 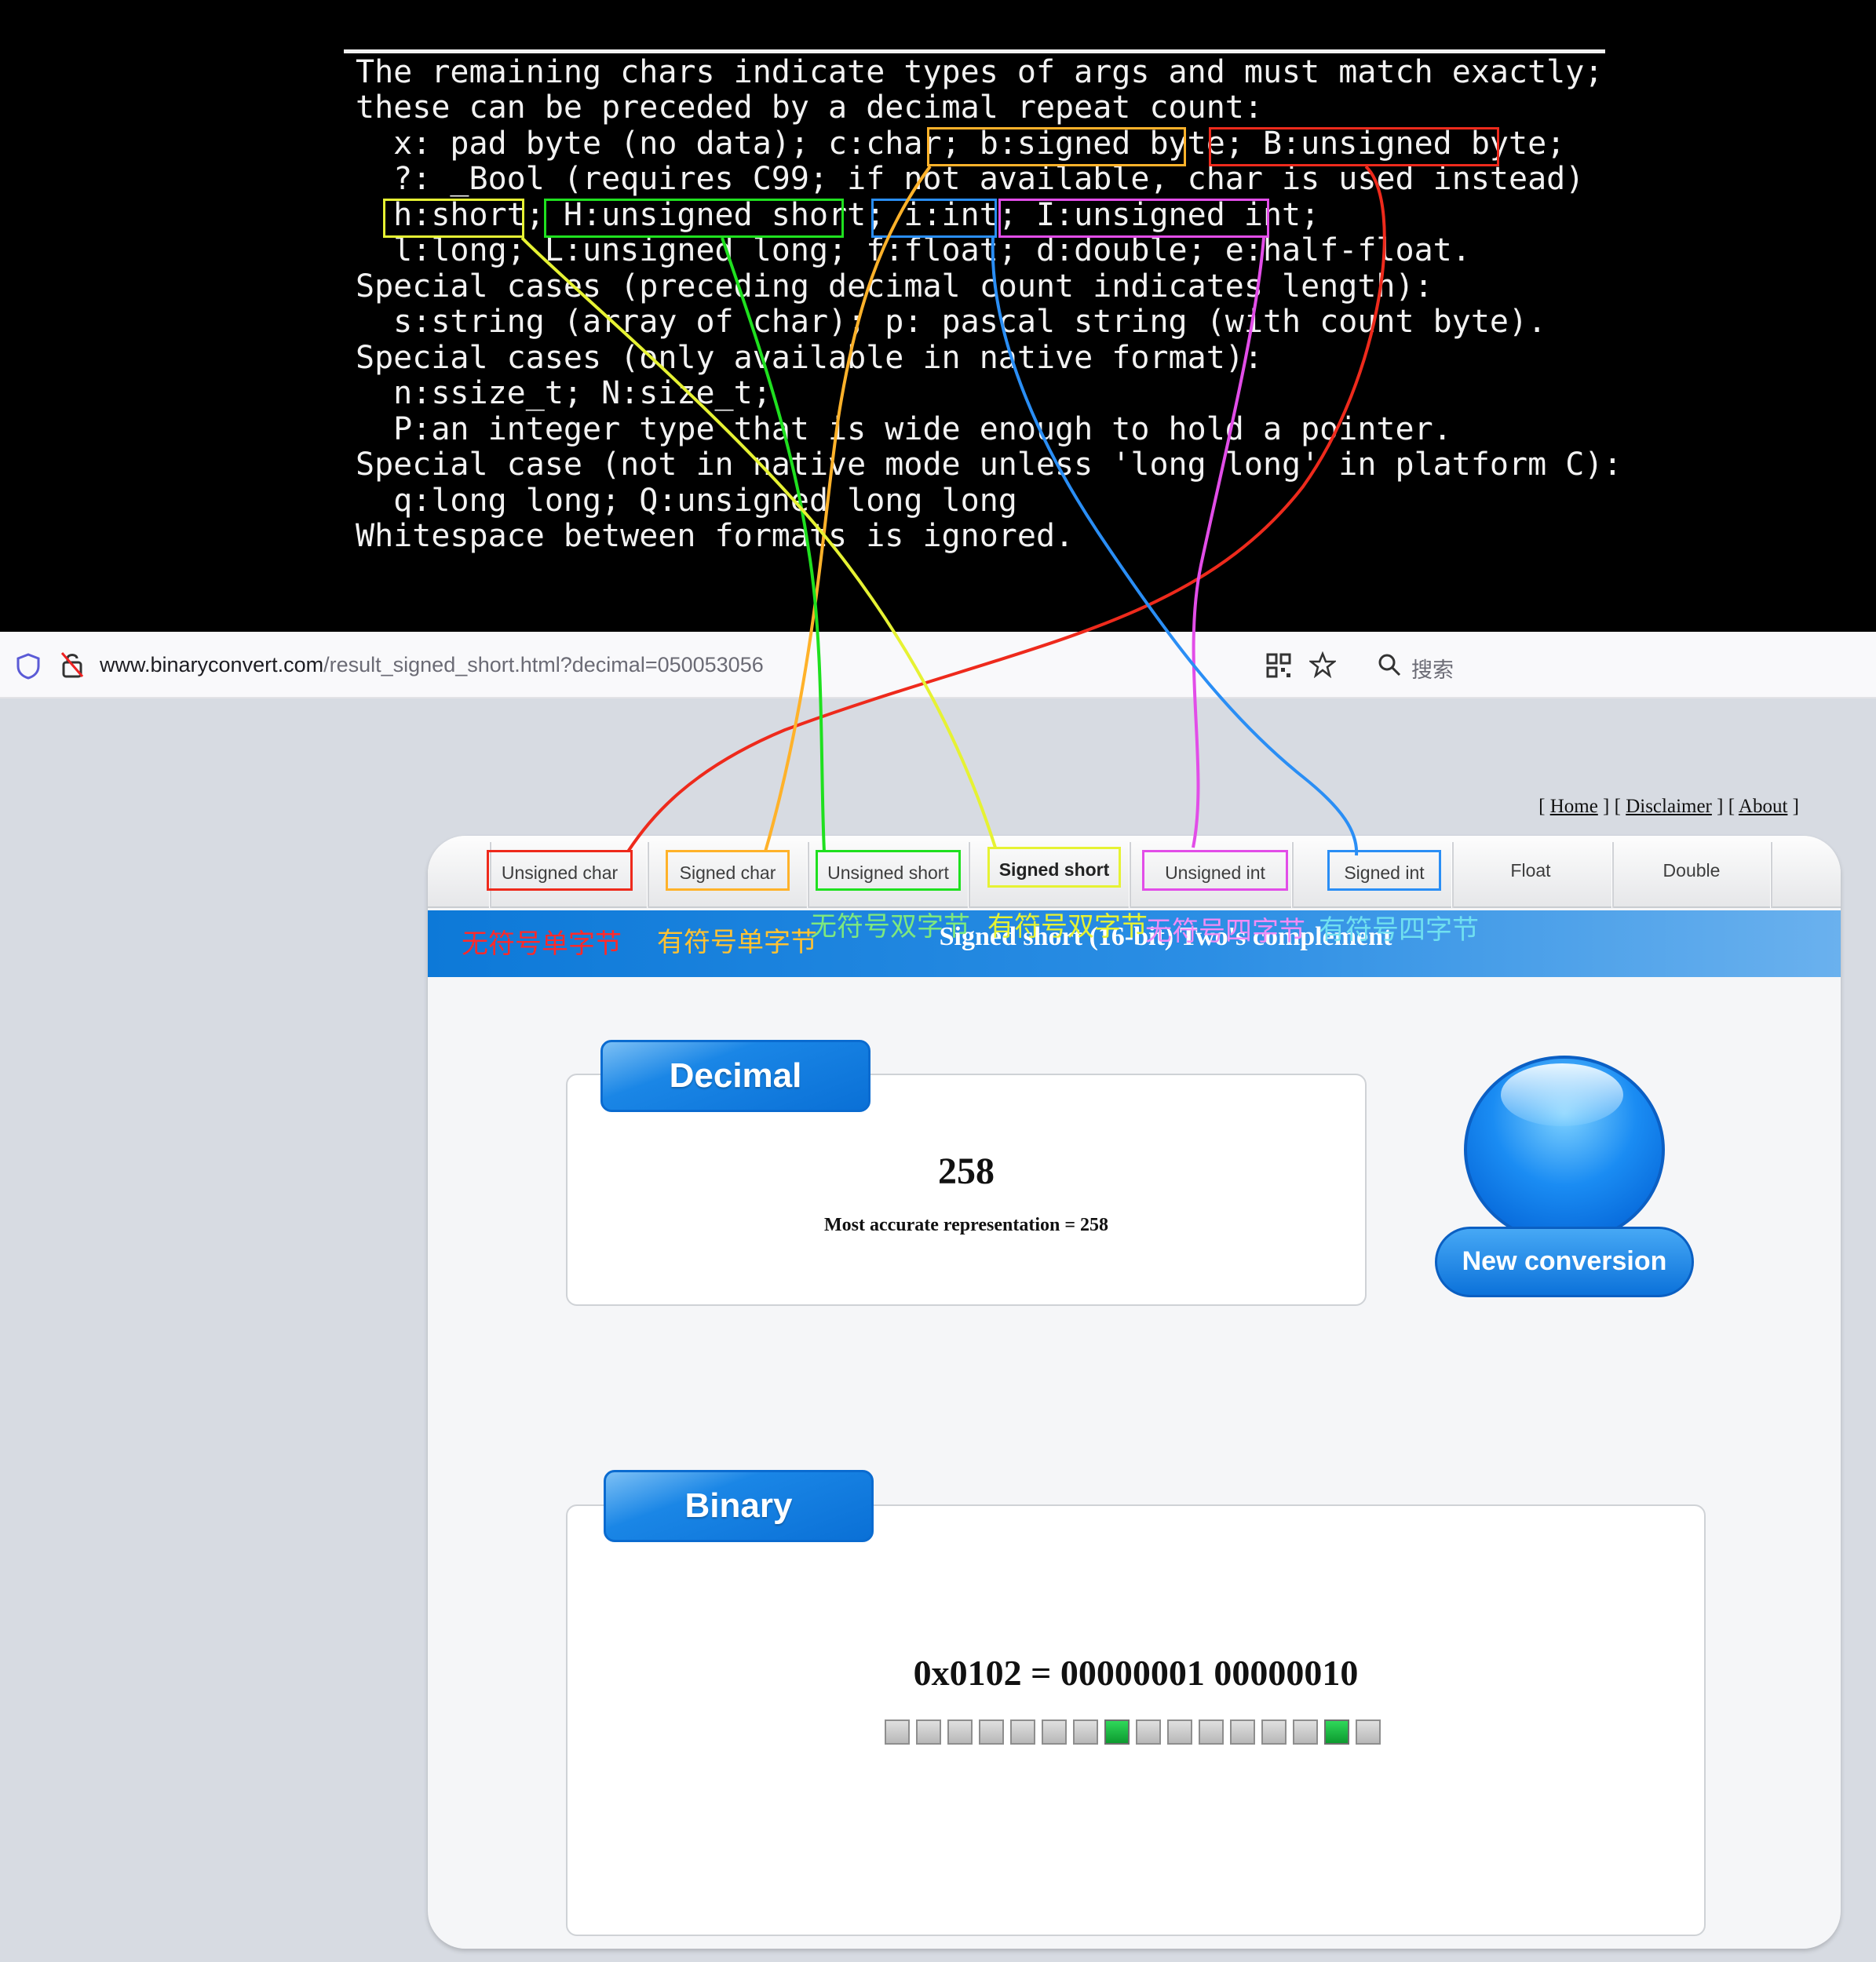 What do you see at coordinates (212, 665) in the screenshot?
I see `url-host: www.binaryconvert.com` at bounding box center [212, 665].